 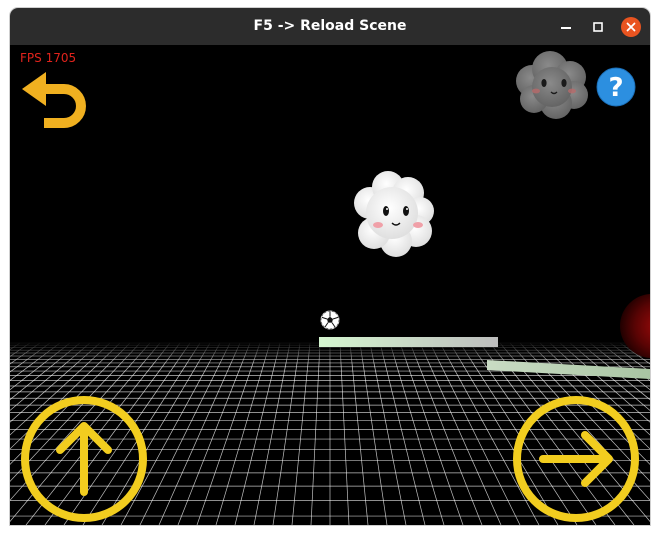 I want to click on close-icon, so click(x=631, y=27).